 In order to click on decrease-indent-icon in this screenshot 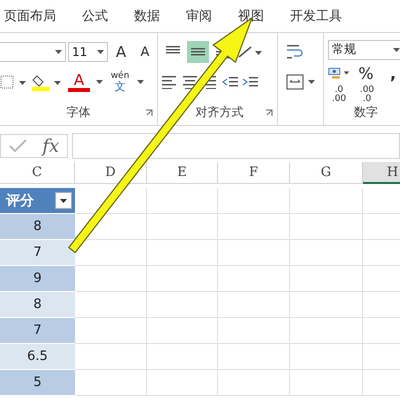, I will do `click(230, 82)`.